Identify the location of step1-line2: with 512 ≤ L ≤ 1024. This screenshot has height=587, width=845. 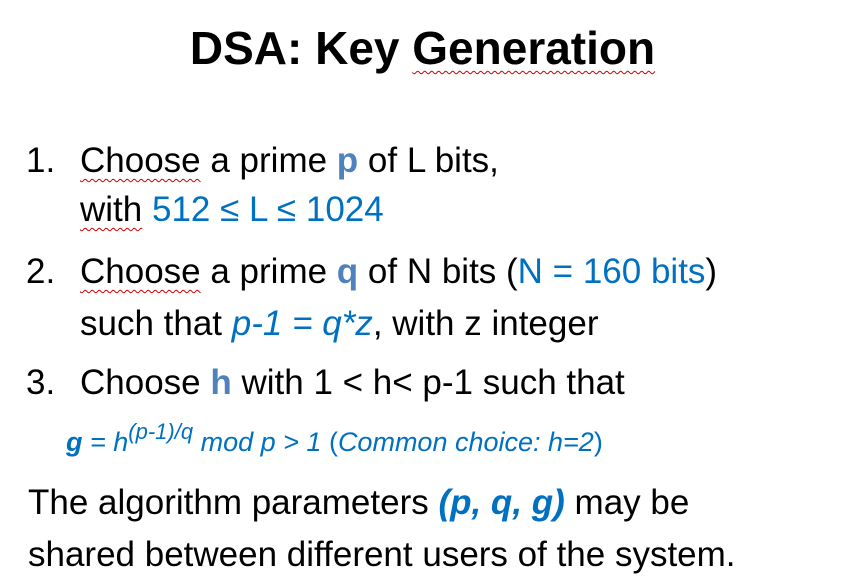
(232, 210).